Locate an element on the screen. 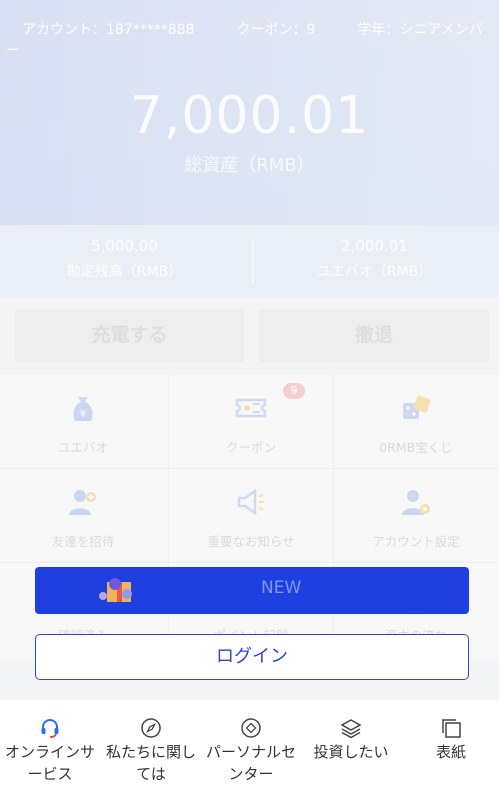  bottom-tab-bar: オンラインサービス 私たちに関しては パーソナルセンター 投資したい 表紙 is located at coordinates (249, 749).